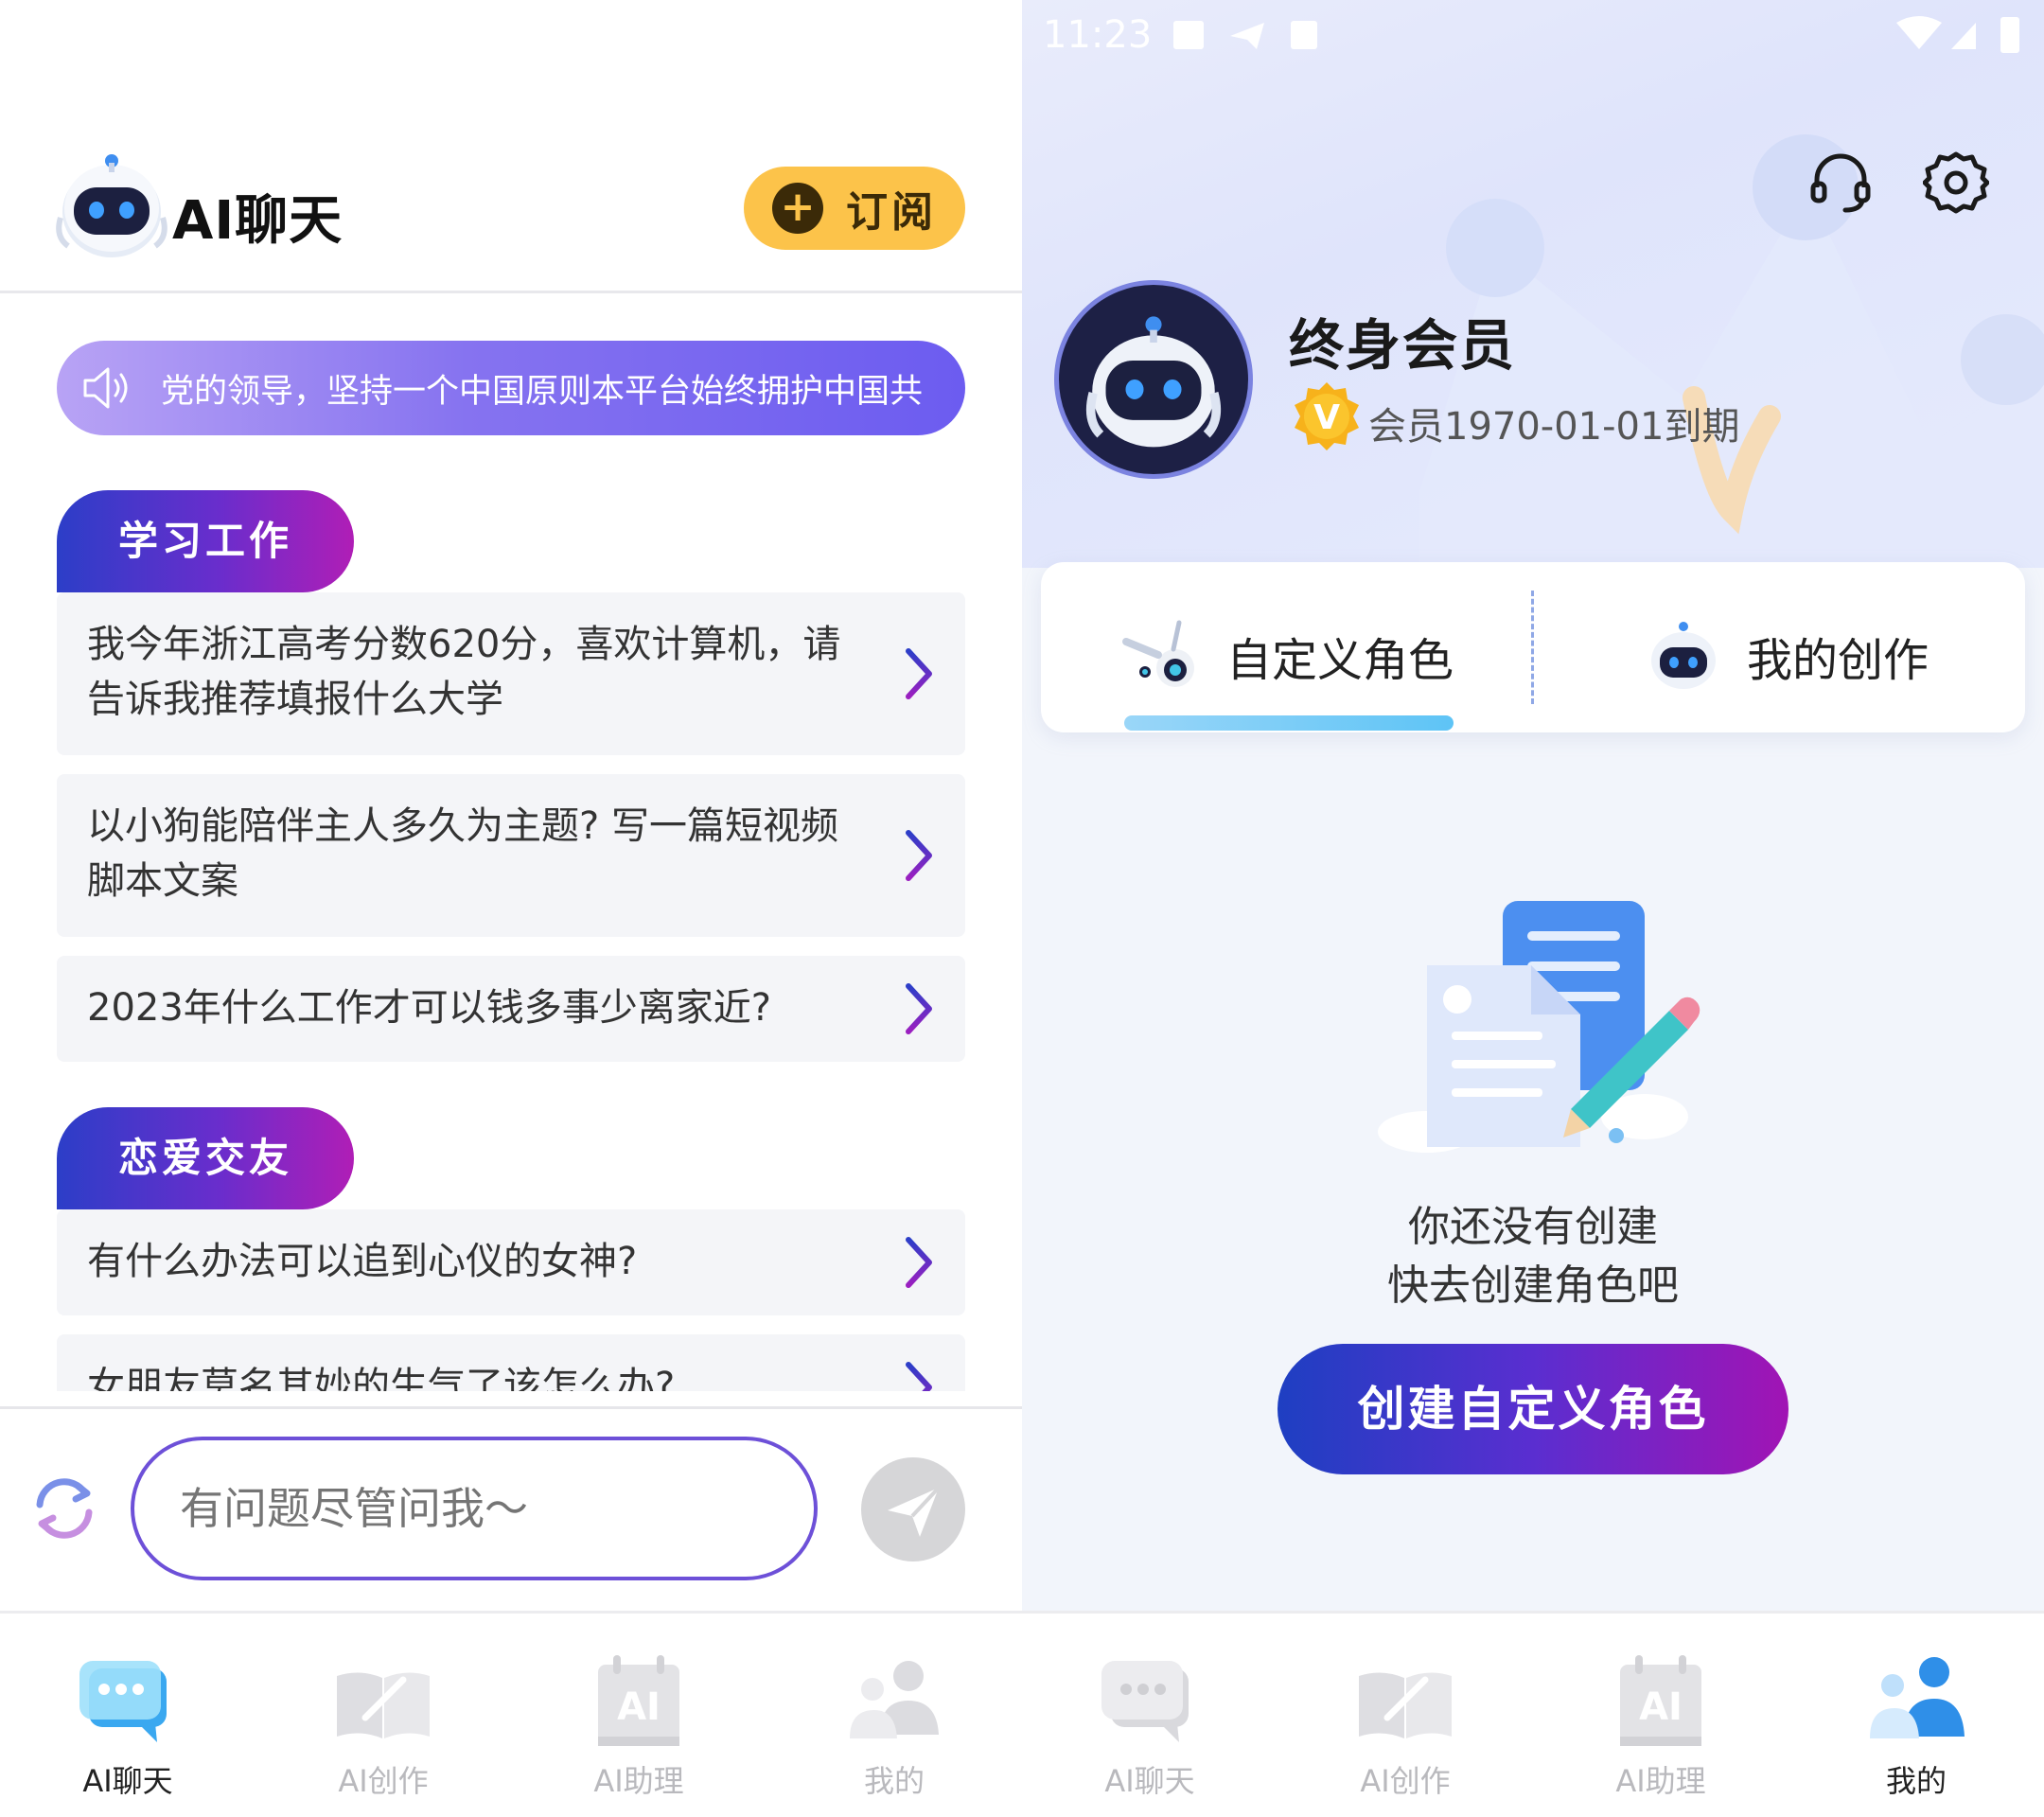  What do you see at coordinates (511, 146) in the screenshot?
I see `app-header: AI聊天 + 订阅` at bounding box center [511, 146].